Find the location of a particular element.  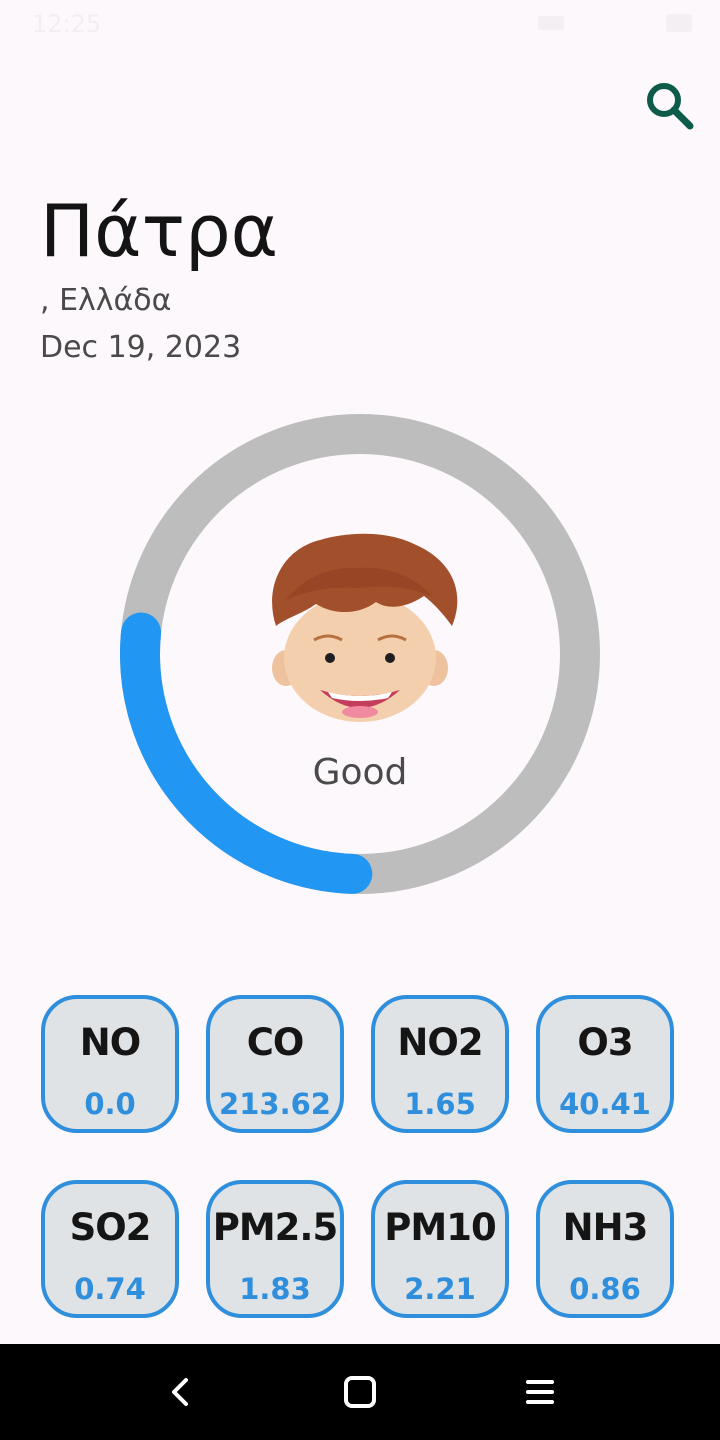

country-label: , Ελλάδα is located at coordinates (106, 300).